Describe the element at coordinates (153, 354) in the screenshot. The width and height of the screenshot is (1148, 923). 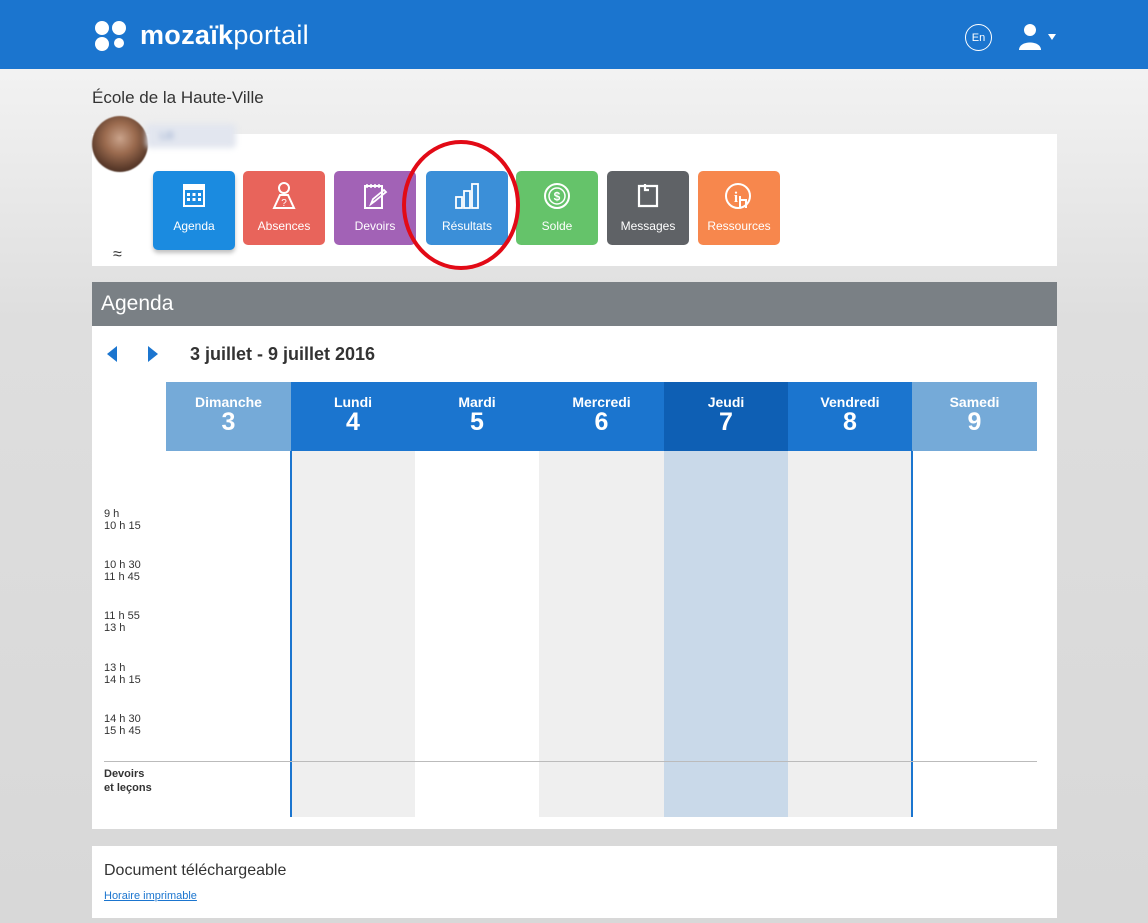
I see `next-week-arrow-icon` at that location.